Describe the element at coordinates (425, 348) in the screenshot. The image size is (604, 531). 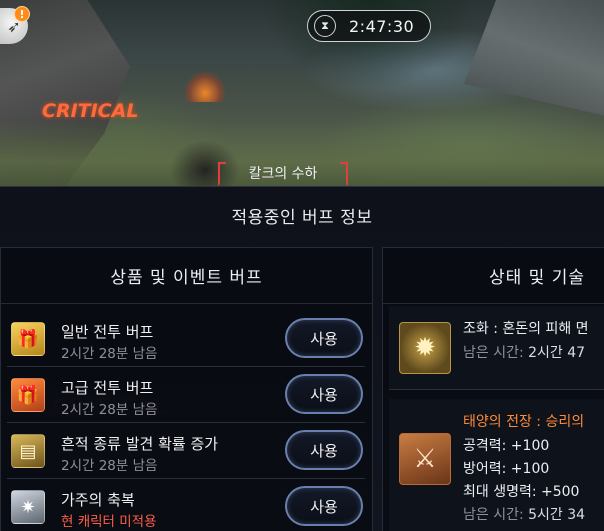
I see `sun-emblem-icon: ✹` at that location.